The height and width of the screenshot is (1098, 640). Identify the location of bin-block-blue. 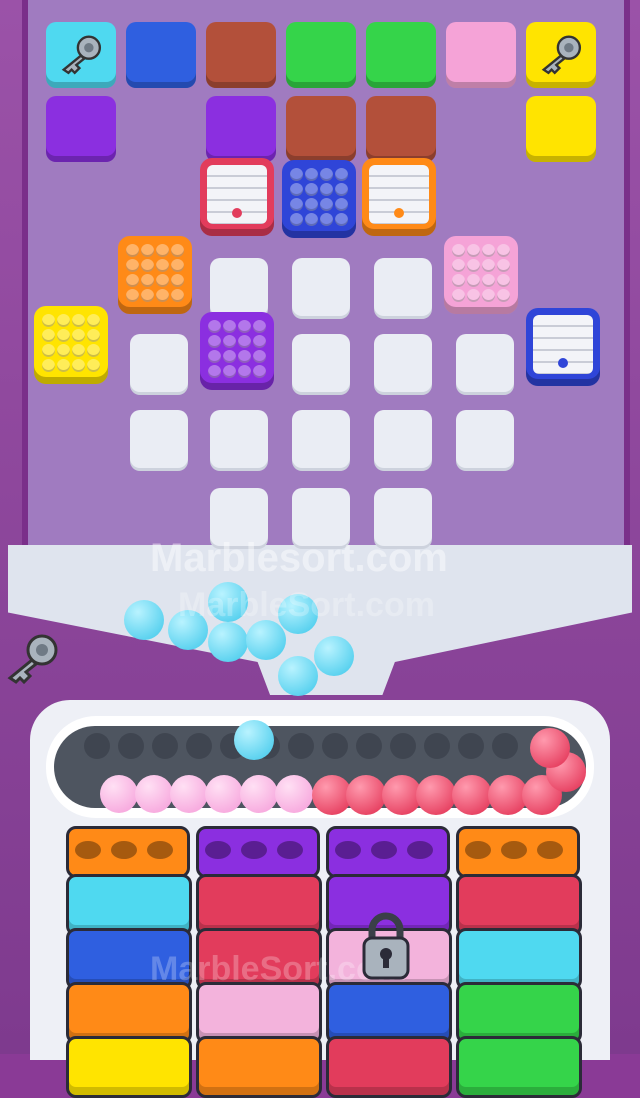
(389, 1013).